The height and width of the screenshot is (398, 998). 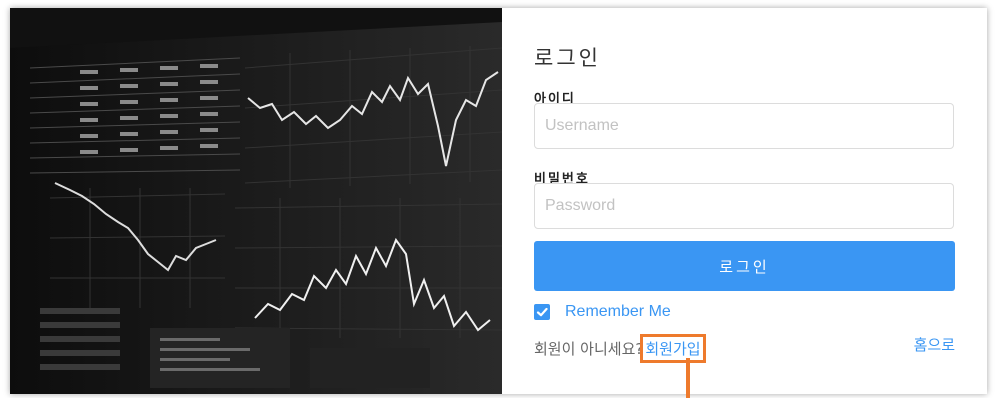 I want to click on remember-me-label: Remember Me, so click(x=618, y=311).